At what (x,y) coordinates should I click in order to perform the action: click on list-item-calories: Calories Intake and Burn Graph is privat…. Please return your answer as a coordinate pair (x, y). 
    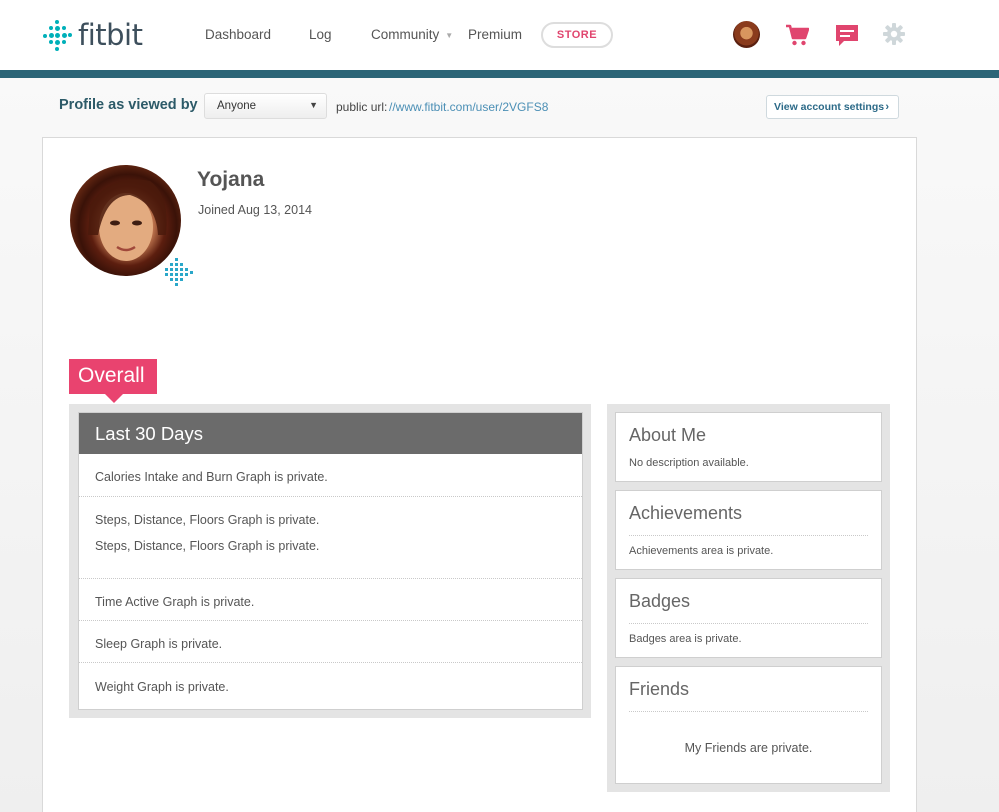
    Looking at the image, I should click on (330, 475).